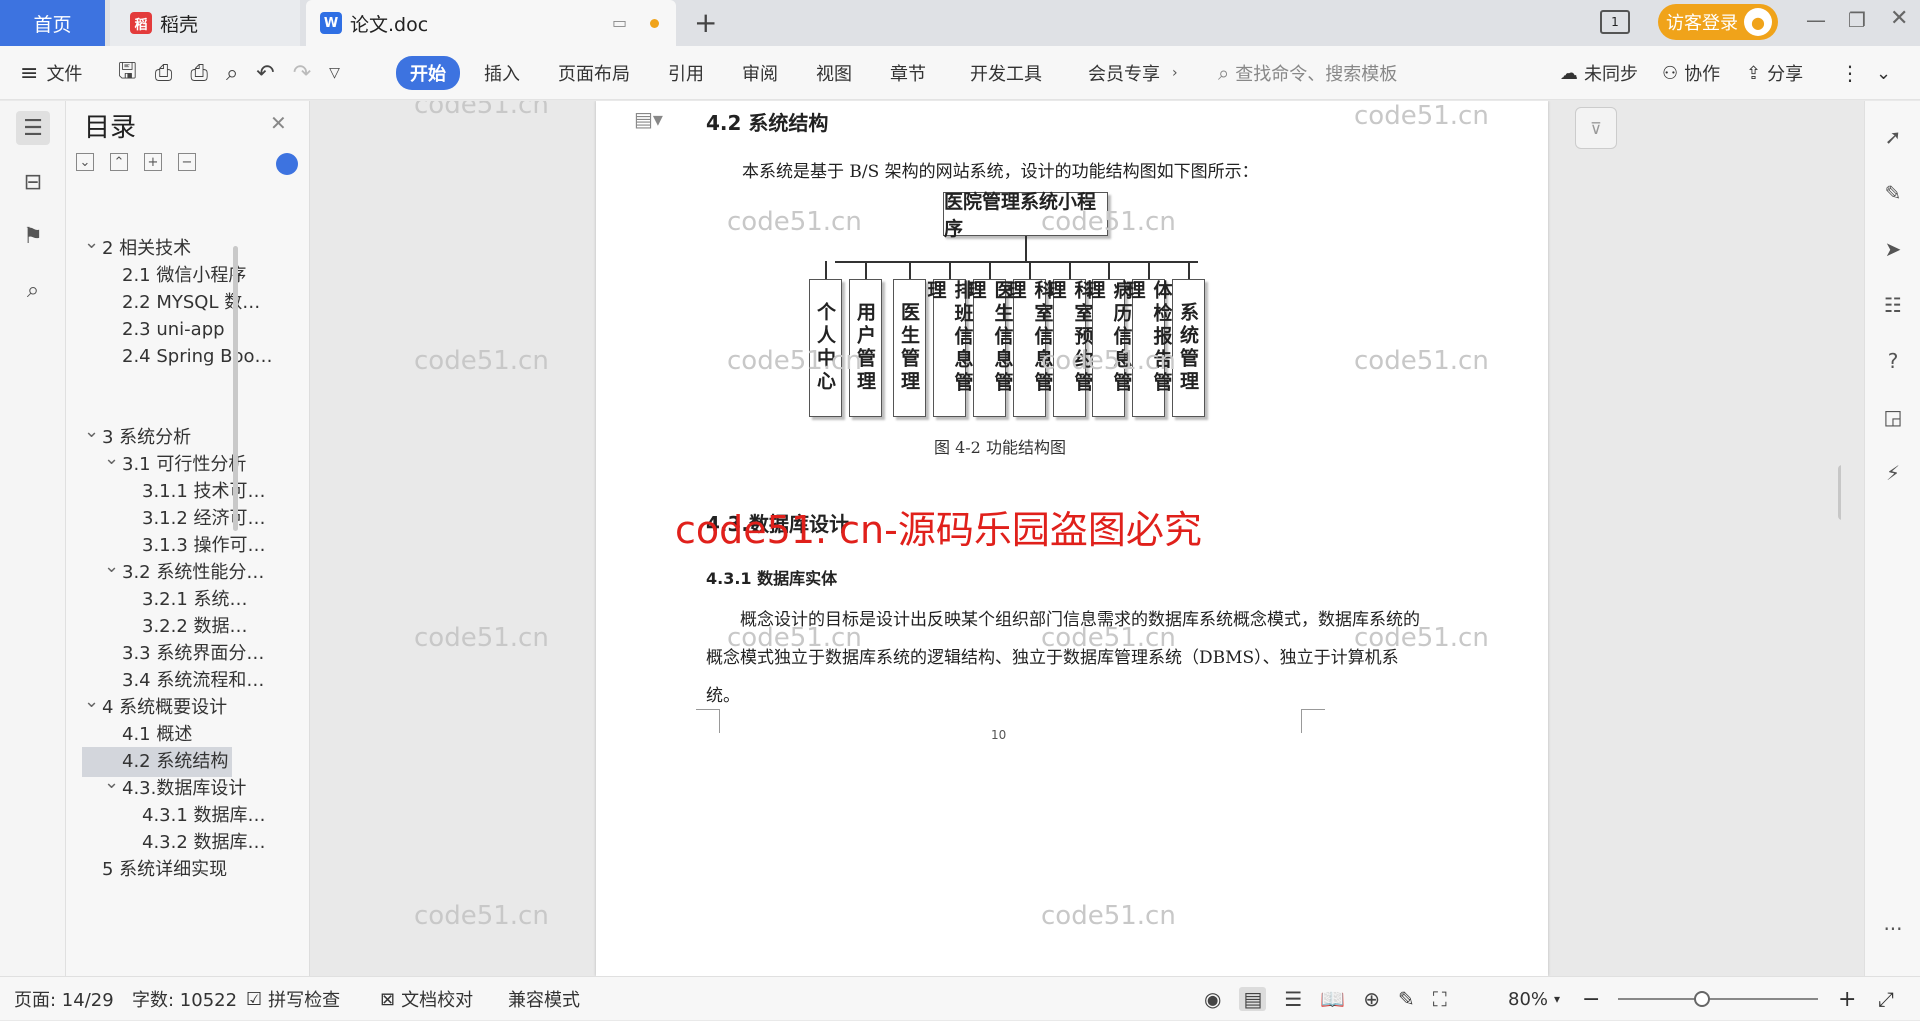 The height and width of the screenshot is (1021, 1920). I want to click on restore-icon: ❐, so click(1857, 20).